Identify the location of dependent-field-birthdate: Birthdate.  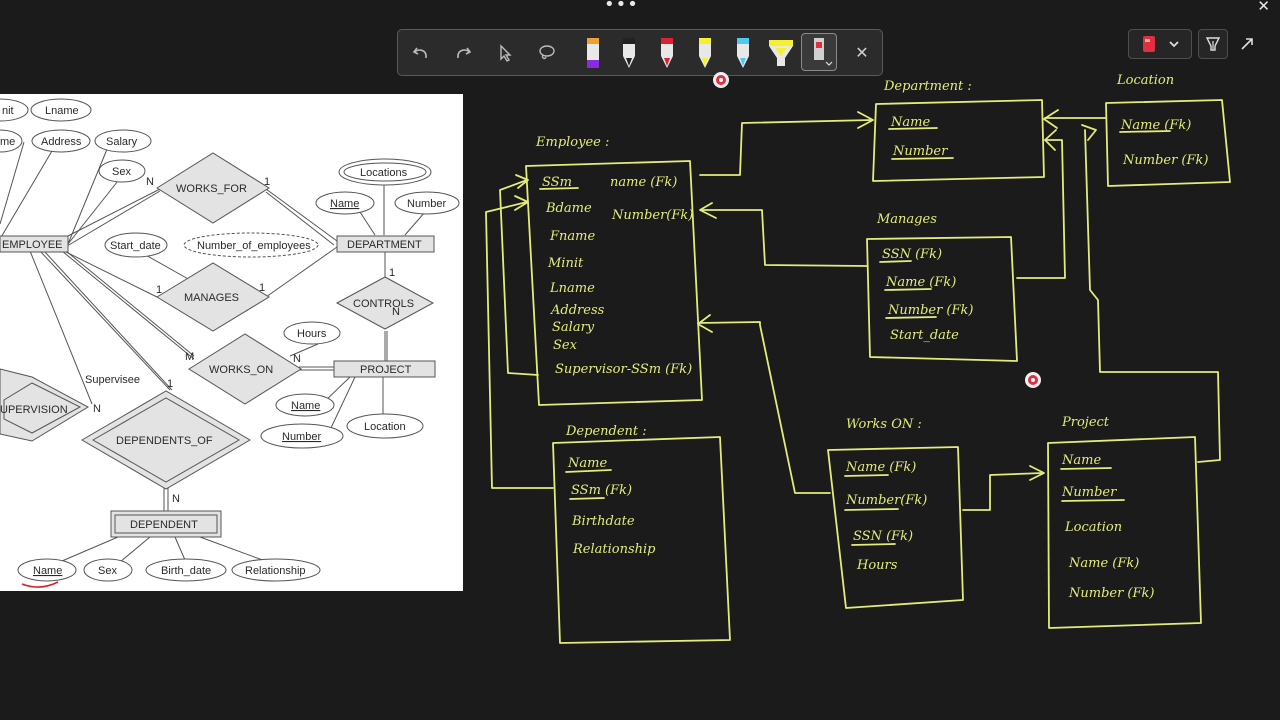
(603, 521).